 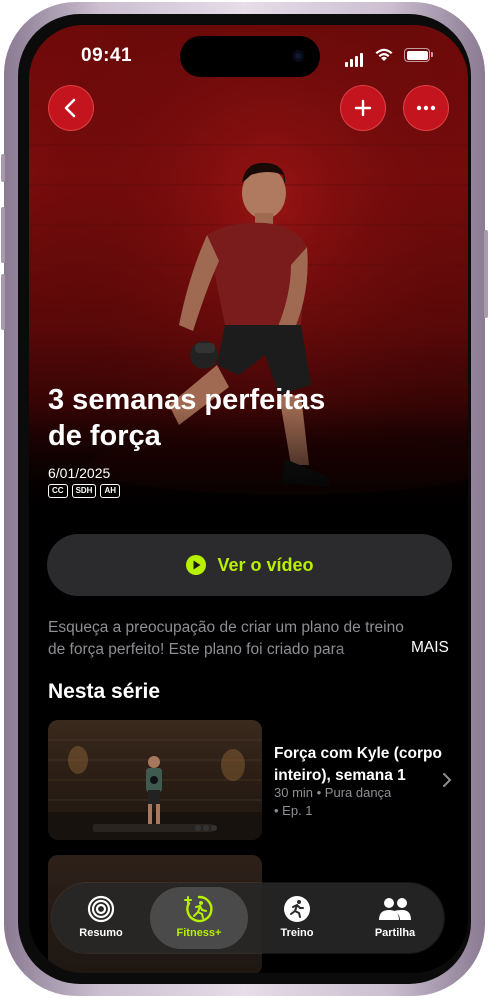 What do you see at coordinates (298, 56) in the screenshot?
I see `front-camera` at bounding box center [298, 56].